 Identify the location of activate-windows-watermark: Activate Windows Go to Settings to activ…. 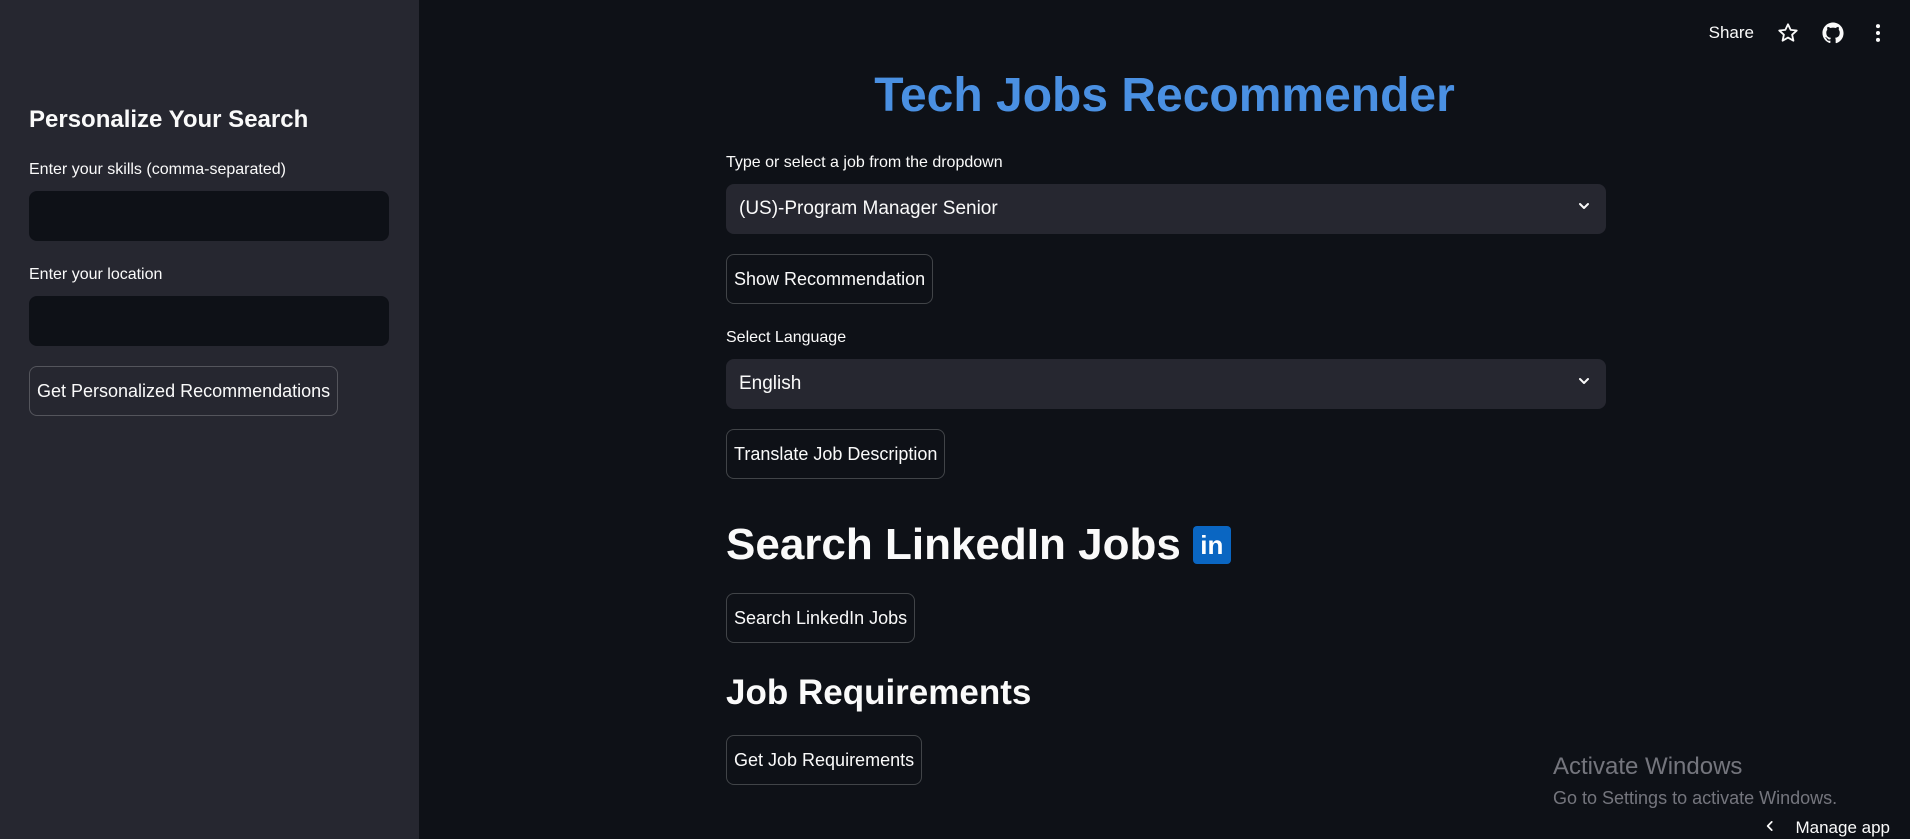
(1695, 781).